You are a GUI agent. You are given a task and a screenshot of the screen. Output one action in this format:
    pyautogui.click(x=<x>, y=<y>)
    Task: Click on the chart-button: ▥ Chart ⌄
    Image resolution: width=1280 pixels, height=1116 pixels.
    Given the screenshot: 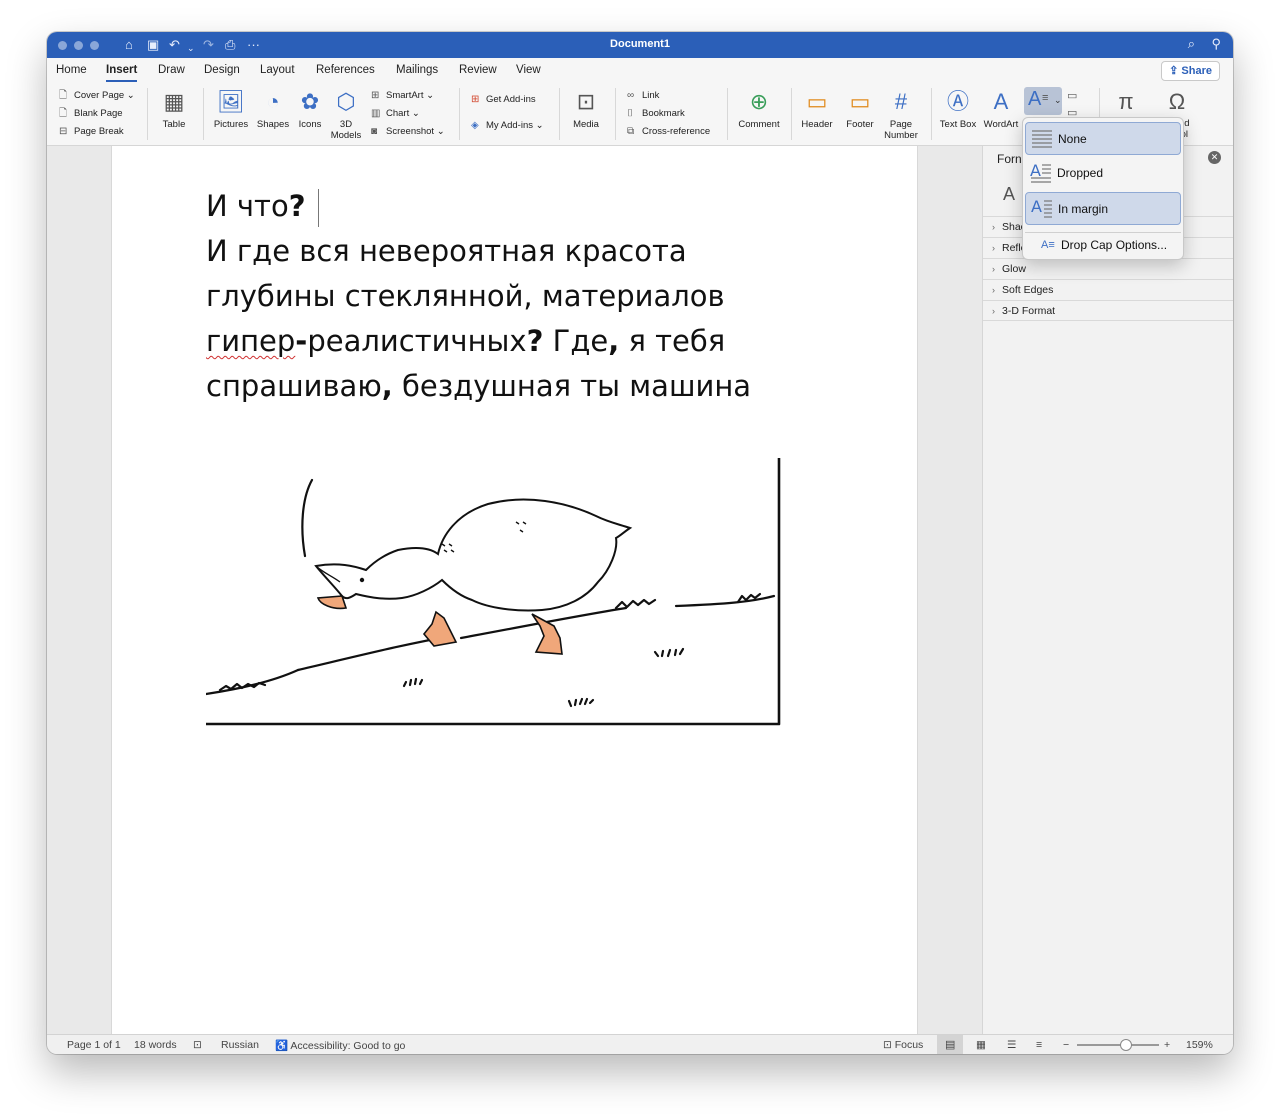 What is the action you would take?
    pyautogui.click(x=395, y=114)
    